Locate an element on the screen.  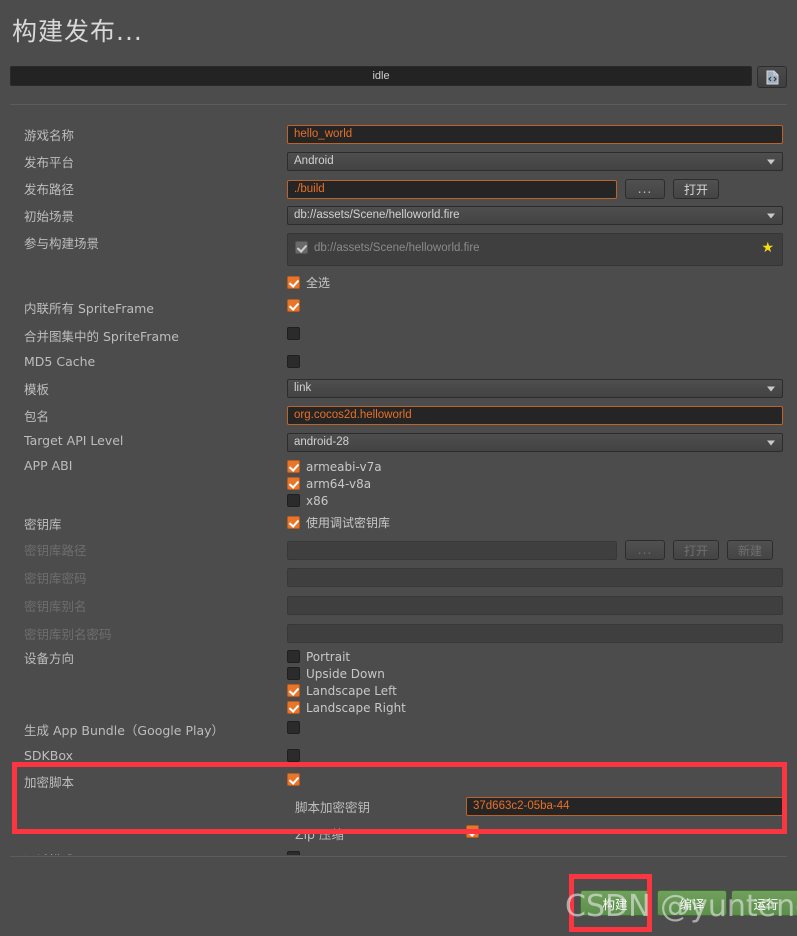
app-abi-option-arm64-v8a: arm64-v8a is located at coordinates (334, 483).